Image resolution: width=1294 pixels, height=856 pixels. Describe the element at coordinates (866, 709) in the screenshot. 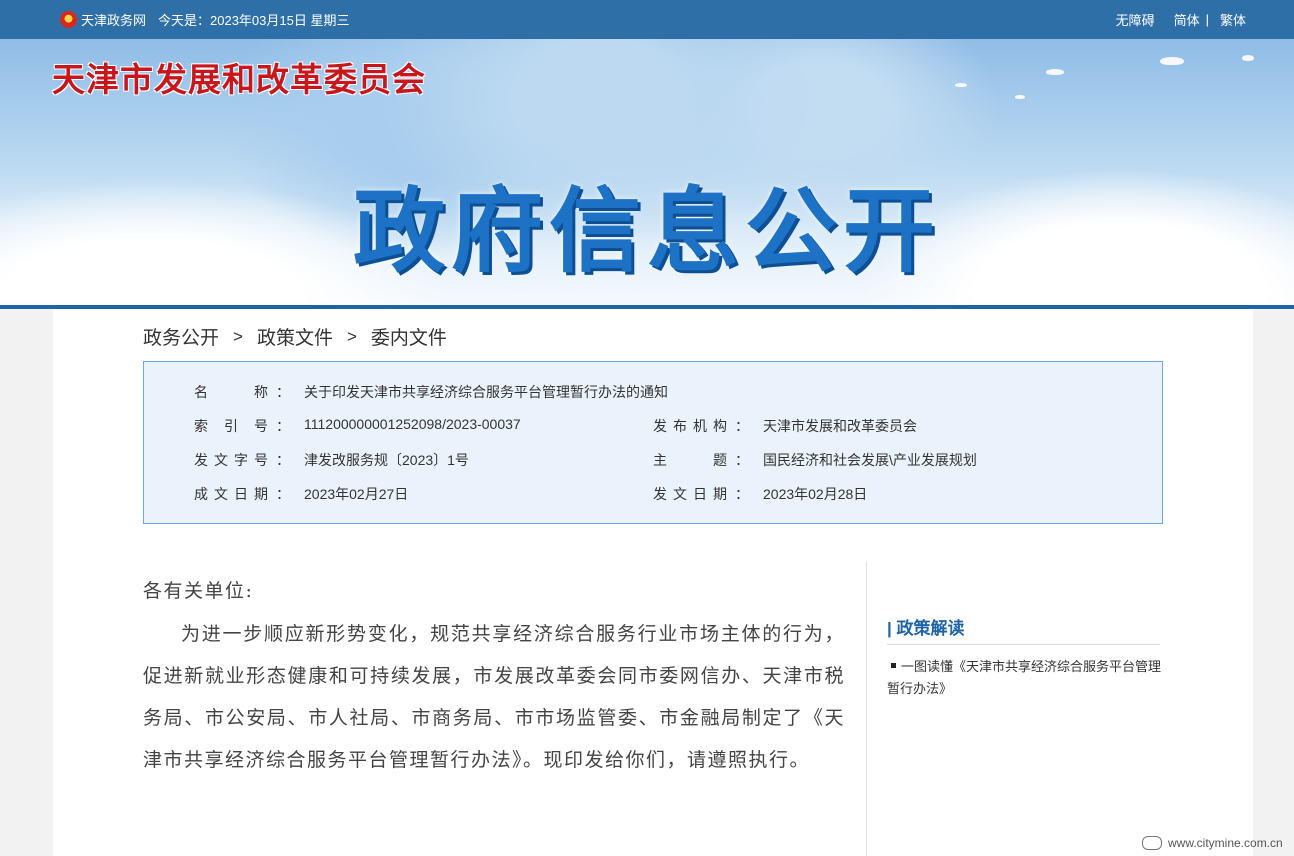

I see `sidebar-divider` at that location.